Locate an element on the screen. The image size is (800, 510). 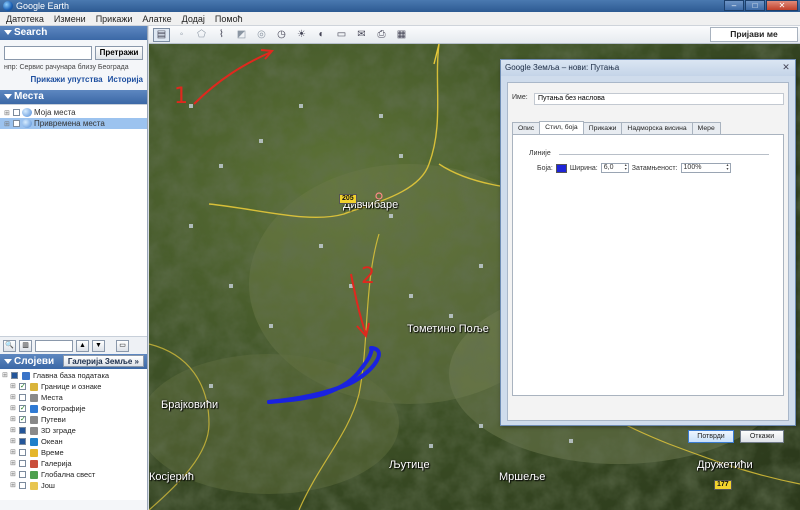
places-panel-header: Места is located at coordinates (73, 97).